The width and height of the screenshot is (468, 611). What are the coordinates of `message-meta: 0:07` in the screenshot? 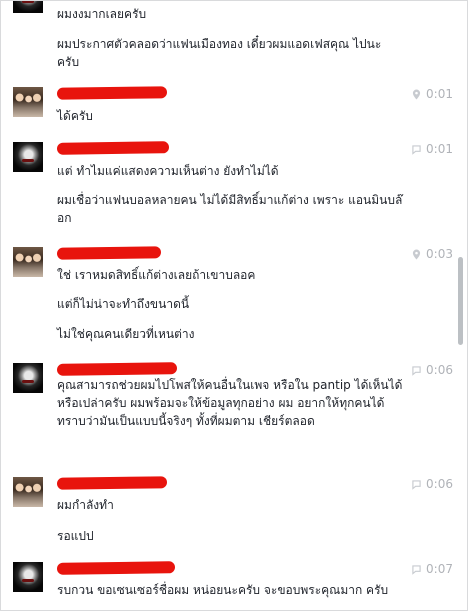 It's located at (432, 569).